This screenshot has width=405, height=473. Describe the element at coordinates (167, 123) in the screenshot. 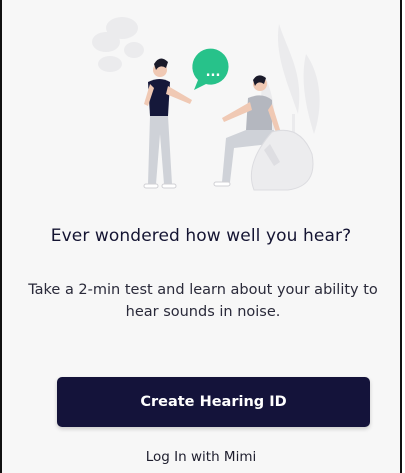

I see `standing-person` at that location.